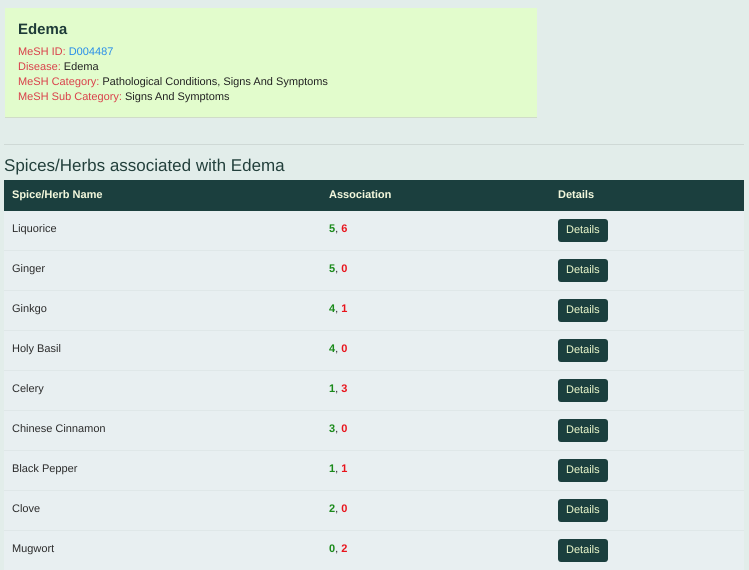 This screenshot has width=749, height=570. Describe the element at coordinates (338, 549) in the screenshot. I see `association-score: 0, 2` at that location.